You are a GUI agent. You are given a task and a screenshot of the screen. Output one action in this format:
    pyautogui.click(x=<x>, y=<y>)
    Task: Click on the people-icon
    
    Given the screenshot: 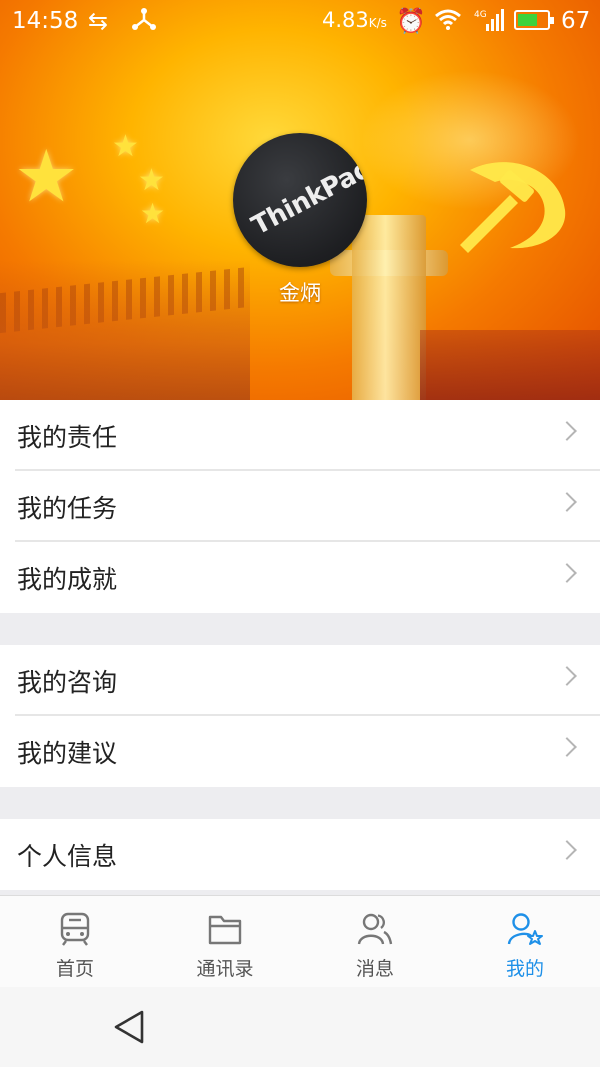 What is the action you would take?
    pyautogui.click(x=375, y=929)
    